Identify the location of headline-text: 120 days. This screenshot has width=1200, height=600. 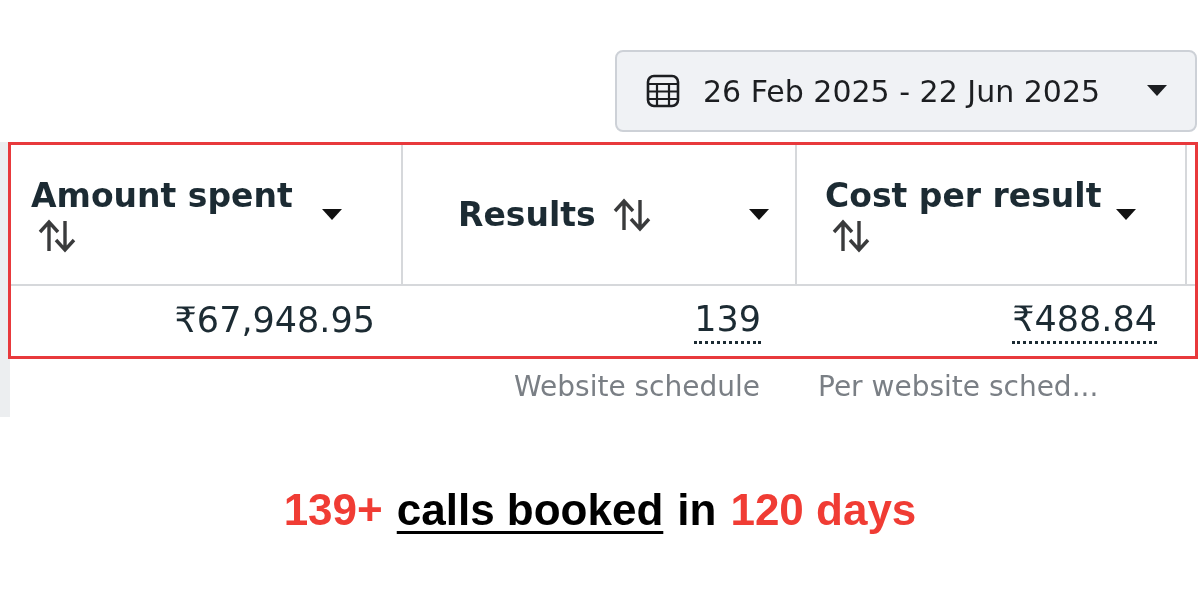
(823, 510).